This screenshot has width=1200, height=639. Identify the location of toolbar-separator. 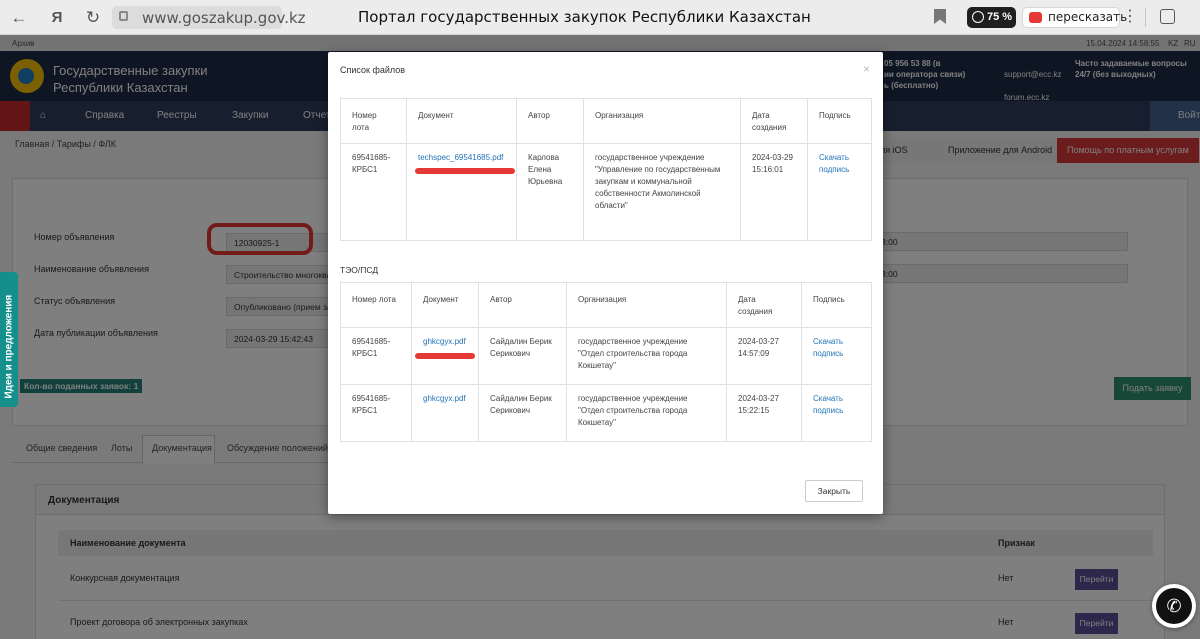
(1145, 17).